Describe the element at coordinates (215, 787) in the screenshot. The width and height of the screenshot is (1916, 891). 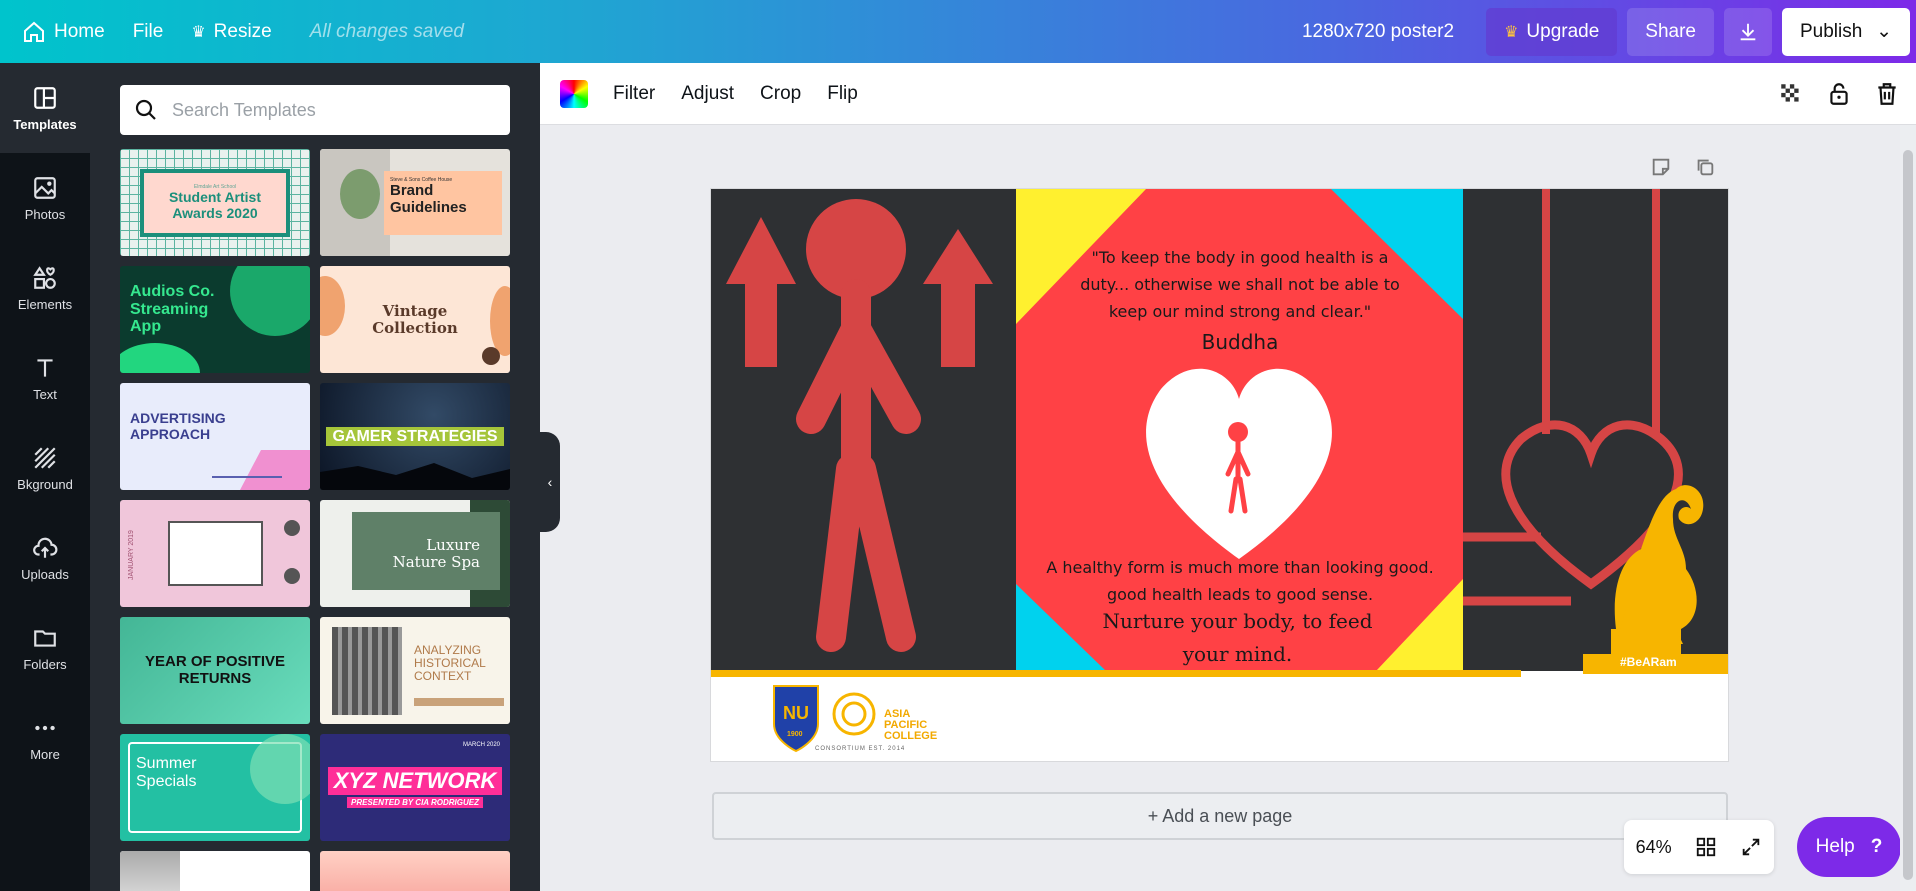
I see `template-card: Summer Specials` at that location.